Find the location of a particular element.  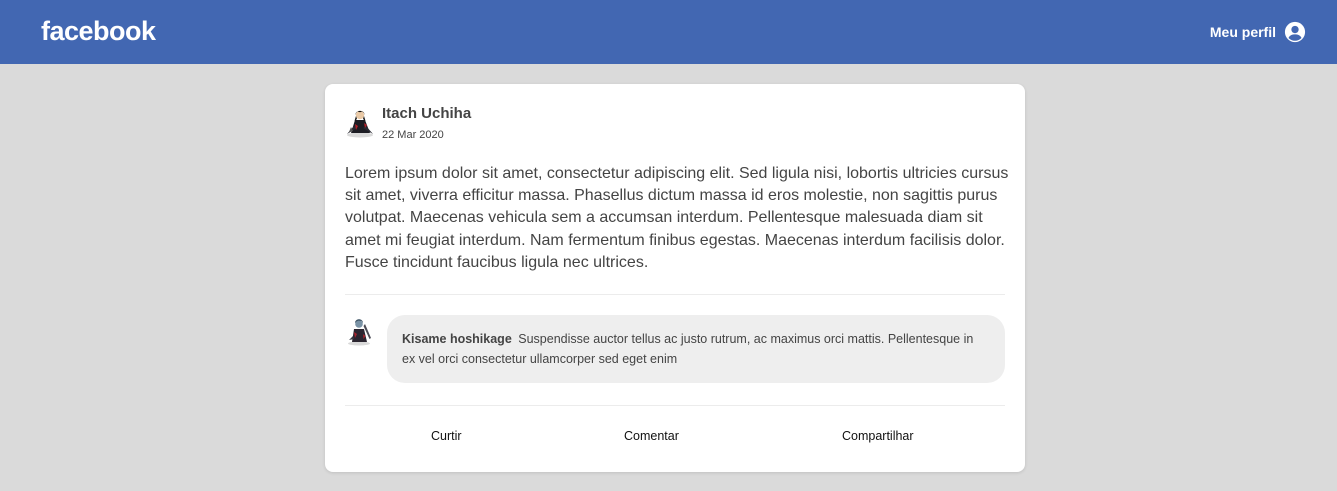

comment-author-name: Kisame hoshikage is located at coordinates (457, 339).